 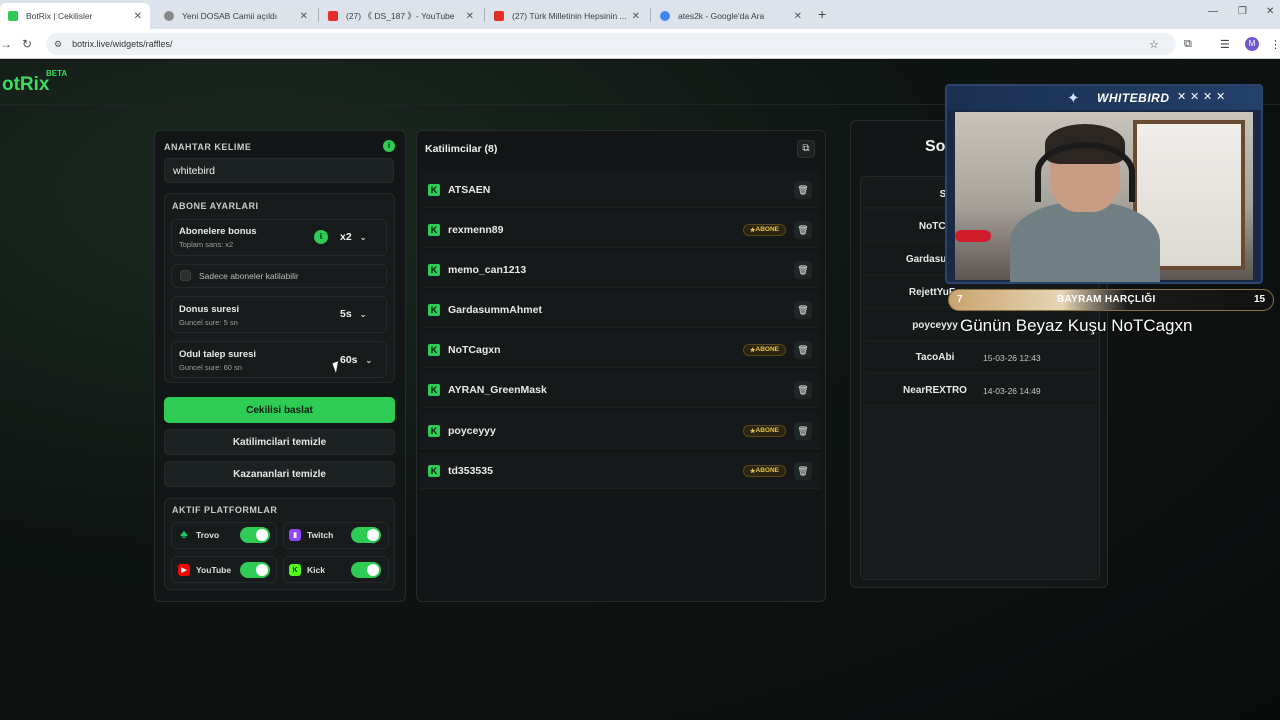 What do you see at coordinates (208, 322) in the screenshot?
I see `spin-subtitle: Guncel sure: 5 sn` at bounding box center [208, 322].